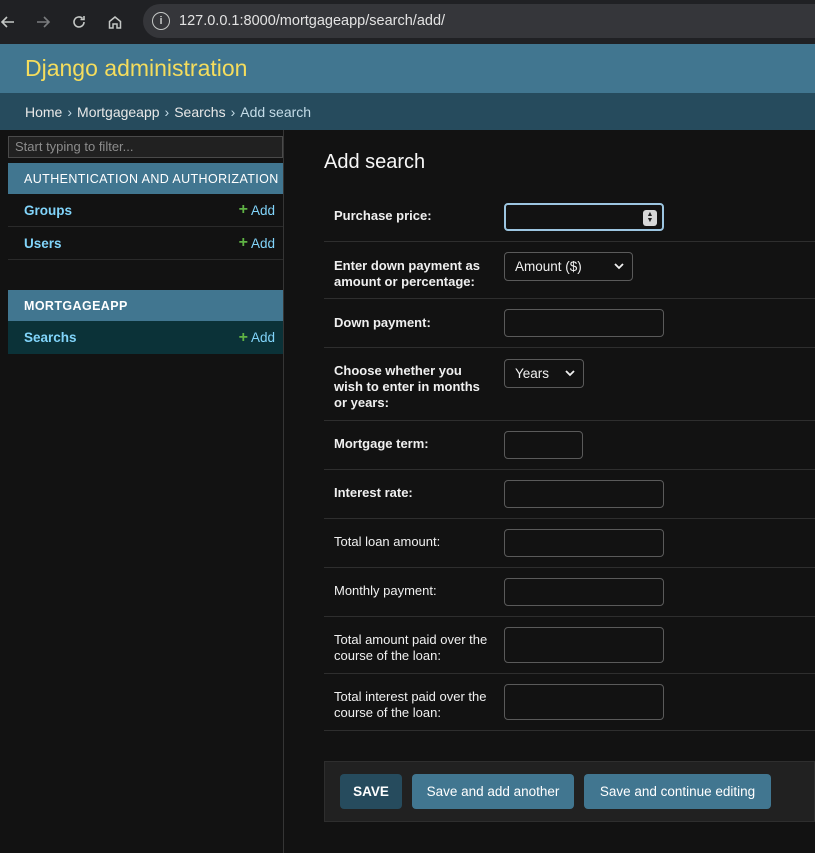 This screenshot has width=815, height=853. I want to click on form-row-down-payment: Down payment:, so click(569, 323).